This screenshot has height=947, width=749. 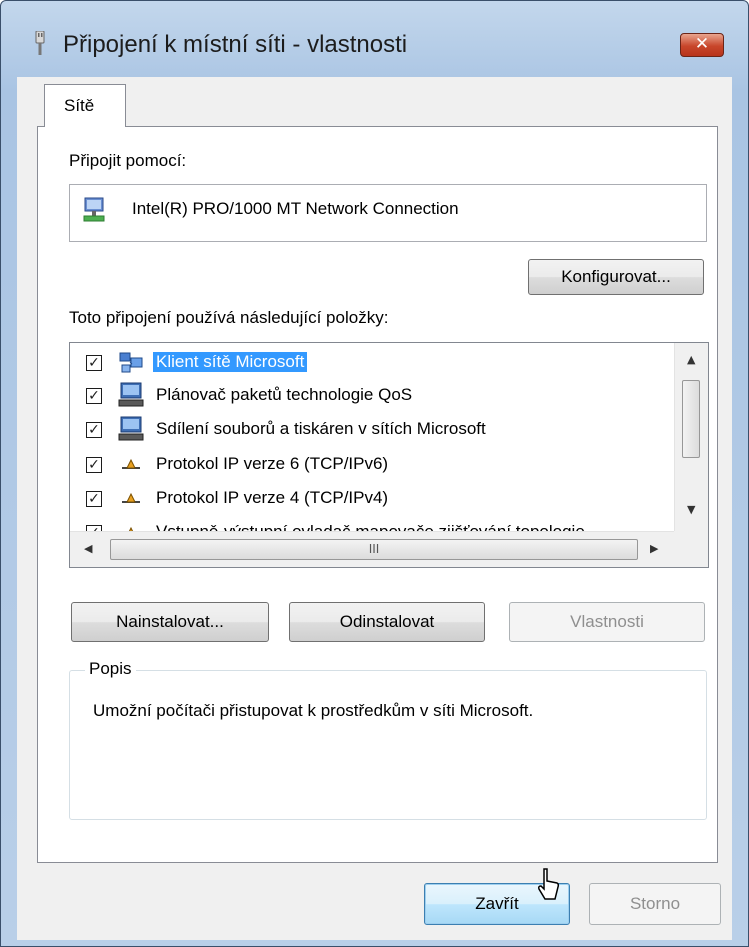 What do you see at coordinates (655, 904) in the screenshot?
I see `cancel-button: Storno` at bounding box center [655, 904].